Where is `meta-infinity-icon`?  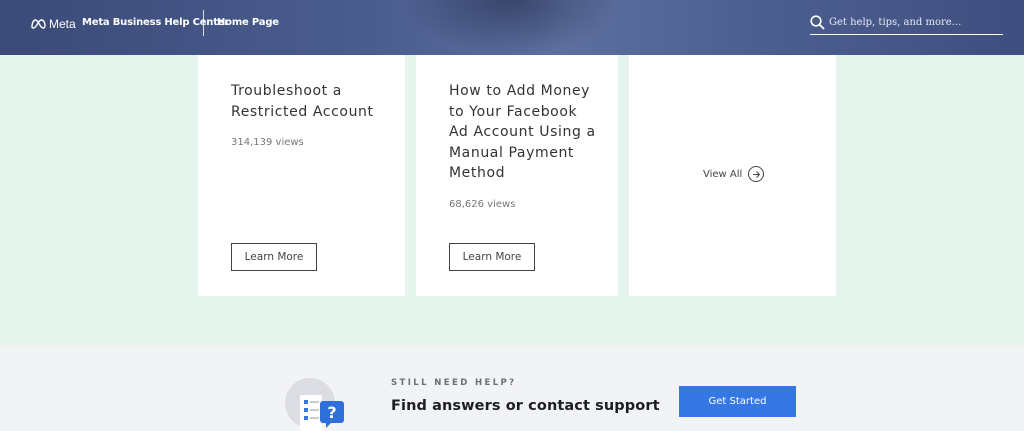 meta-infinity-icon is located at coordinates (38, 24).